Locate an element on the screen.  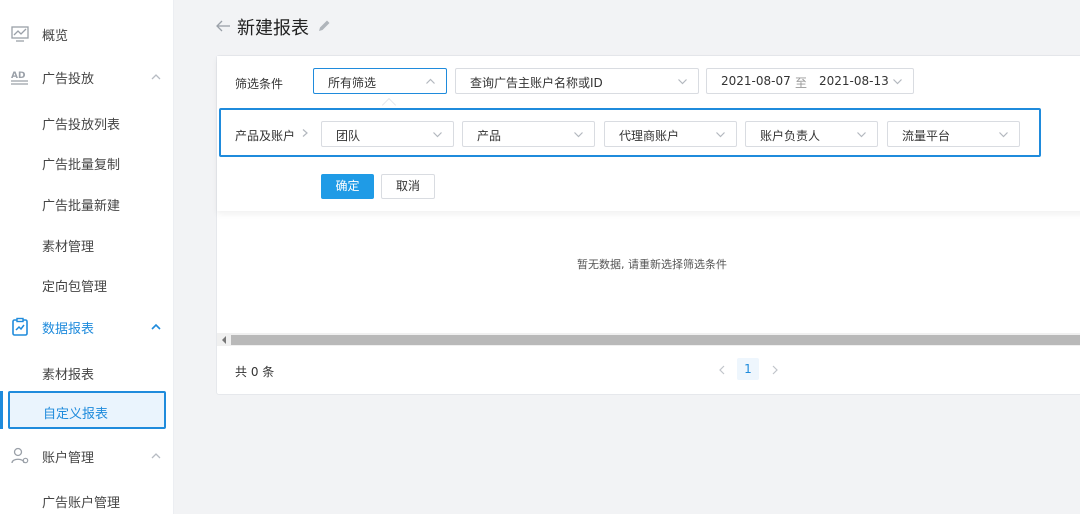
svg-text: AD is located at coordinates (18, 76).